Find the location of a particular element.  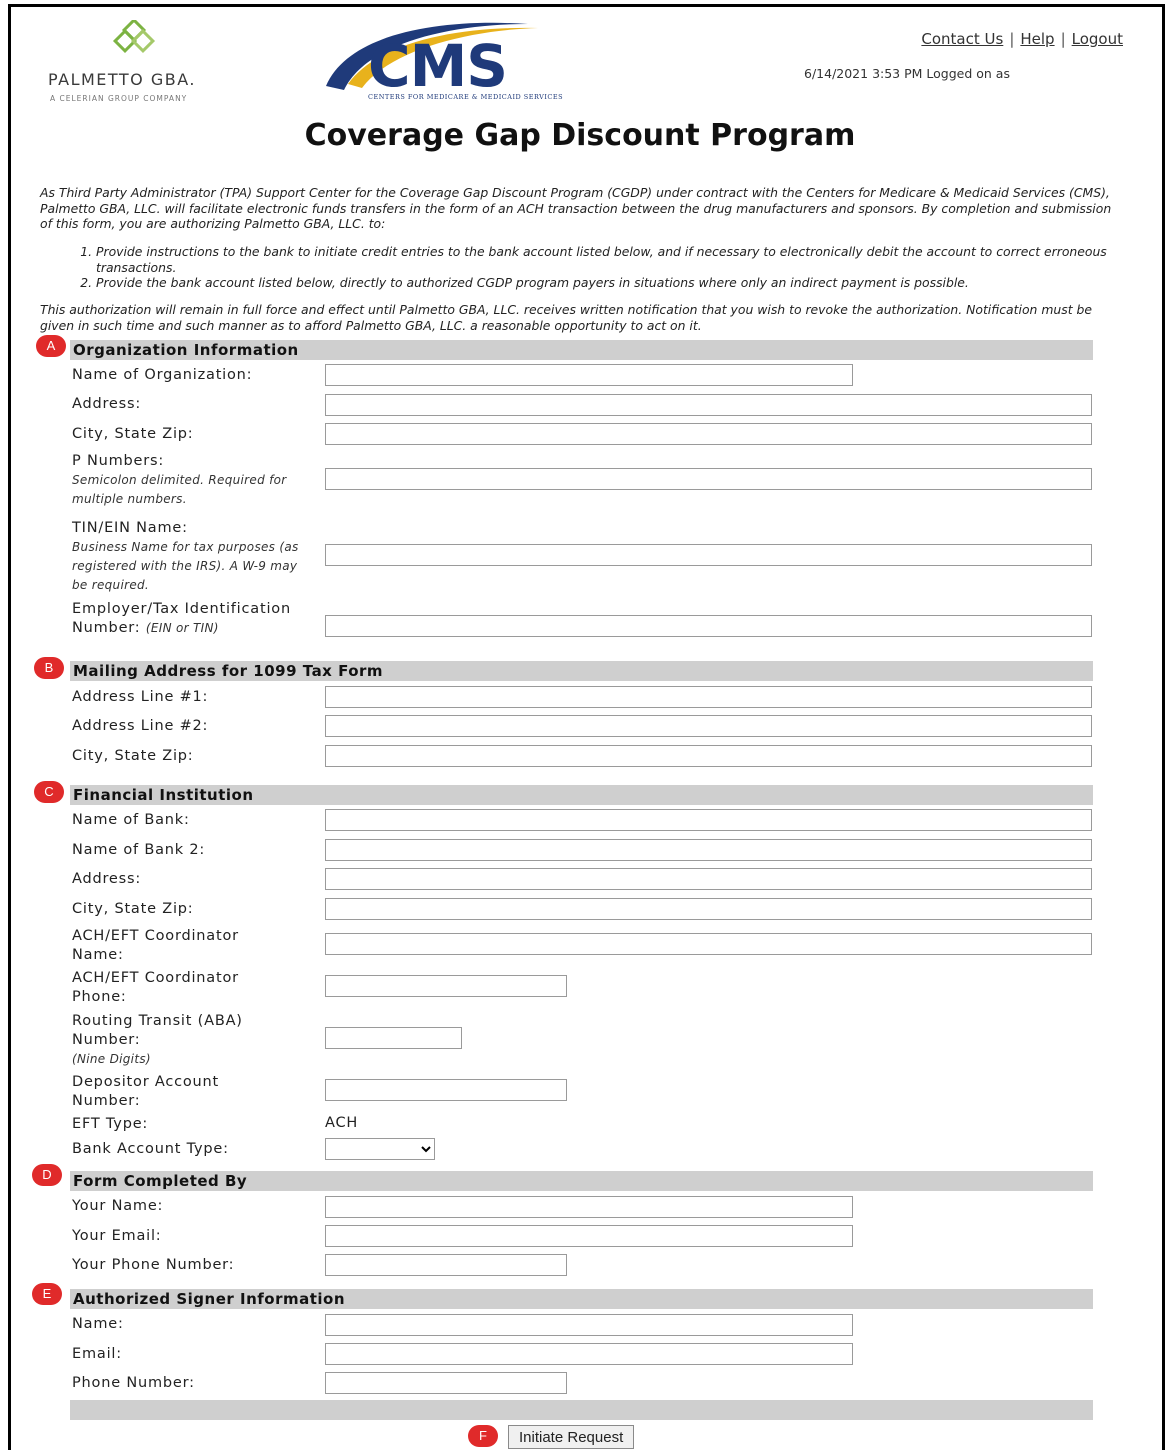

top-links: Contact Us | Help | Logout is located at coordinates (1022, 39).